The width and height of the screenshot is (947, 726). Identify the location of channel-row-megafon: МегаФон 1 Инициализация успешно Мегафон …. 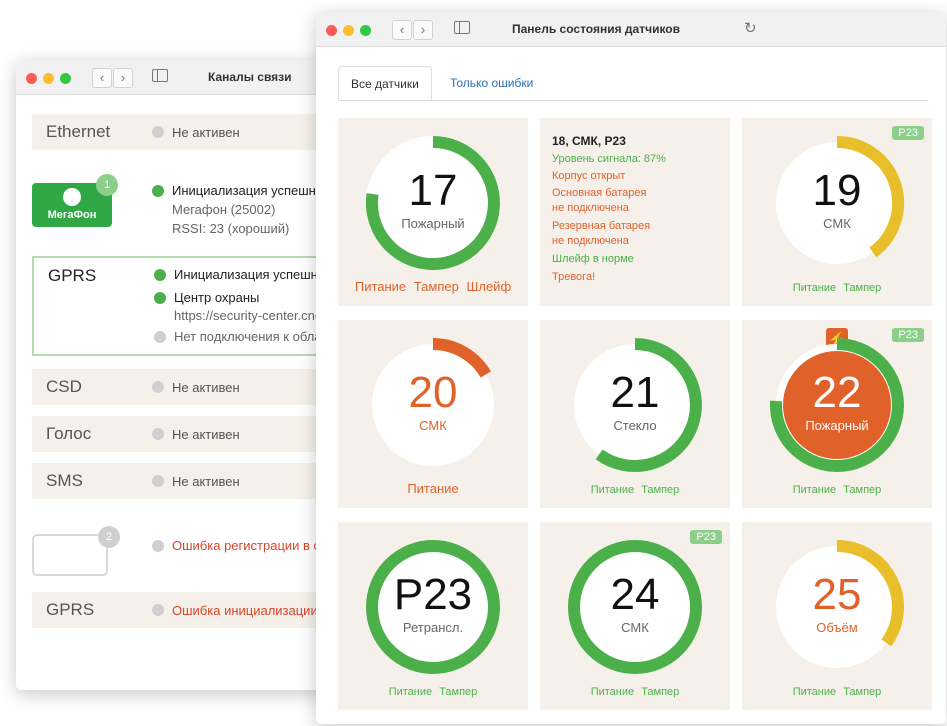
(194, 208).